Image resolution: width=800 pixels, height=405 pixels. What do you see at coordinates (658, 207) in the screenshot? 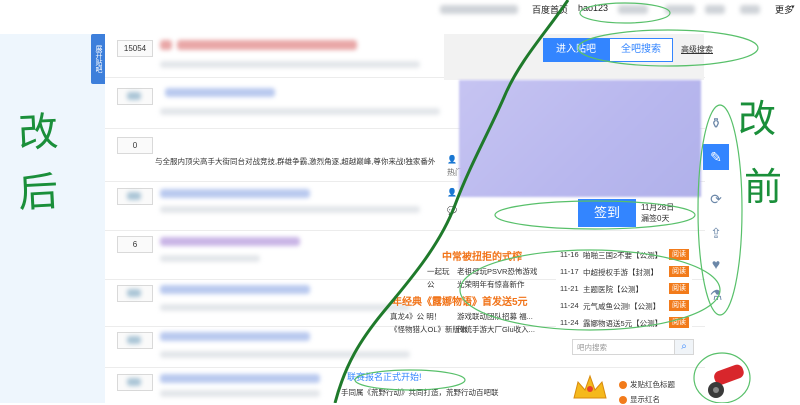
I see `sign-date: 11月28日` at bounding box center [658, 207].